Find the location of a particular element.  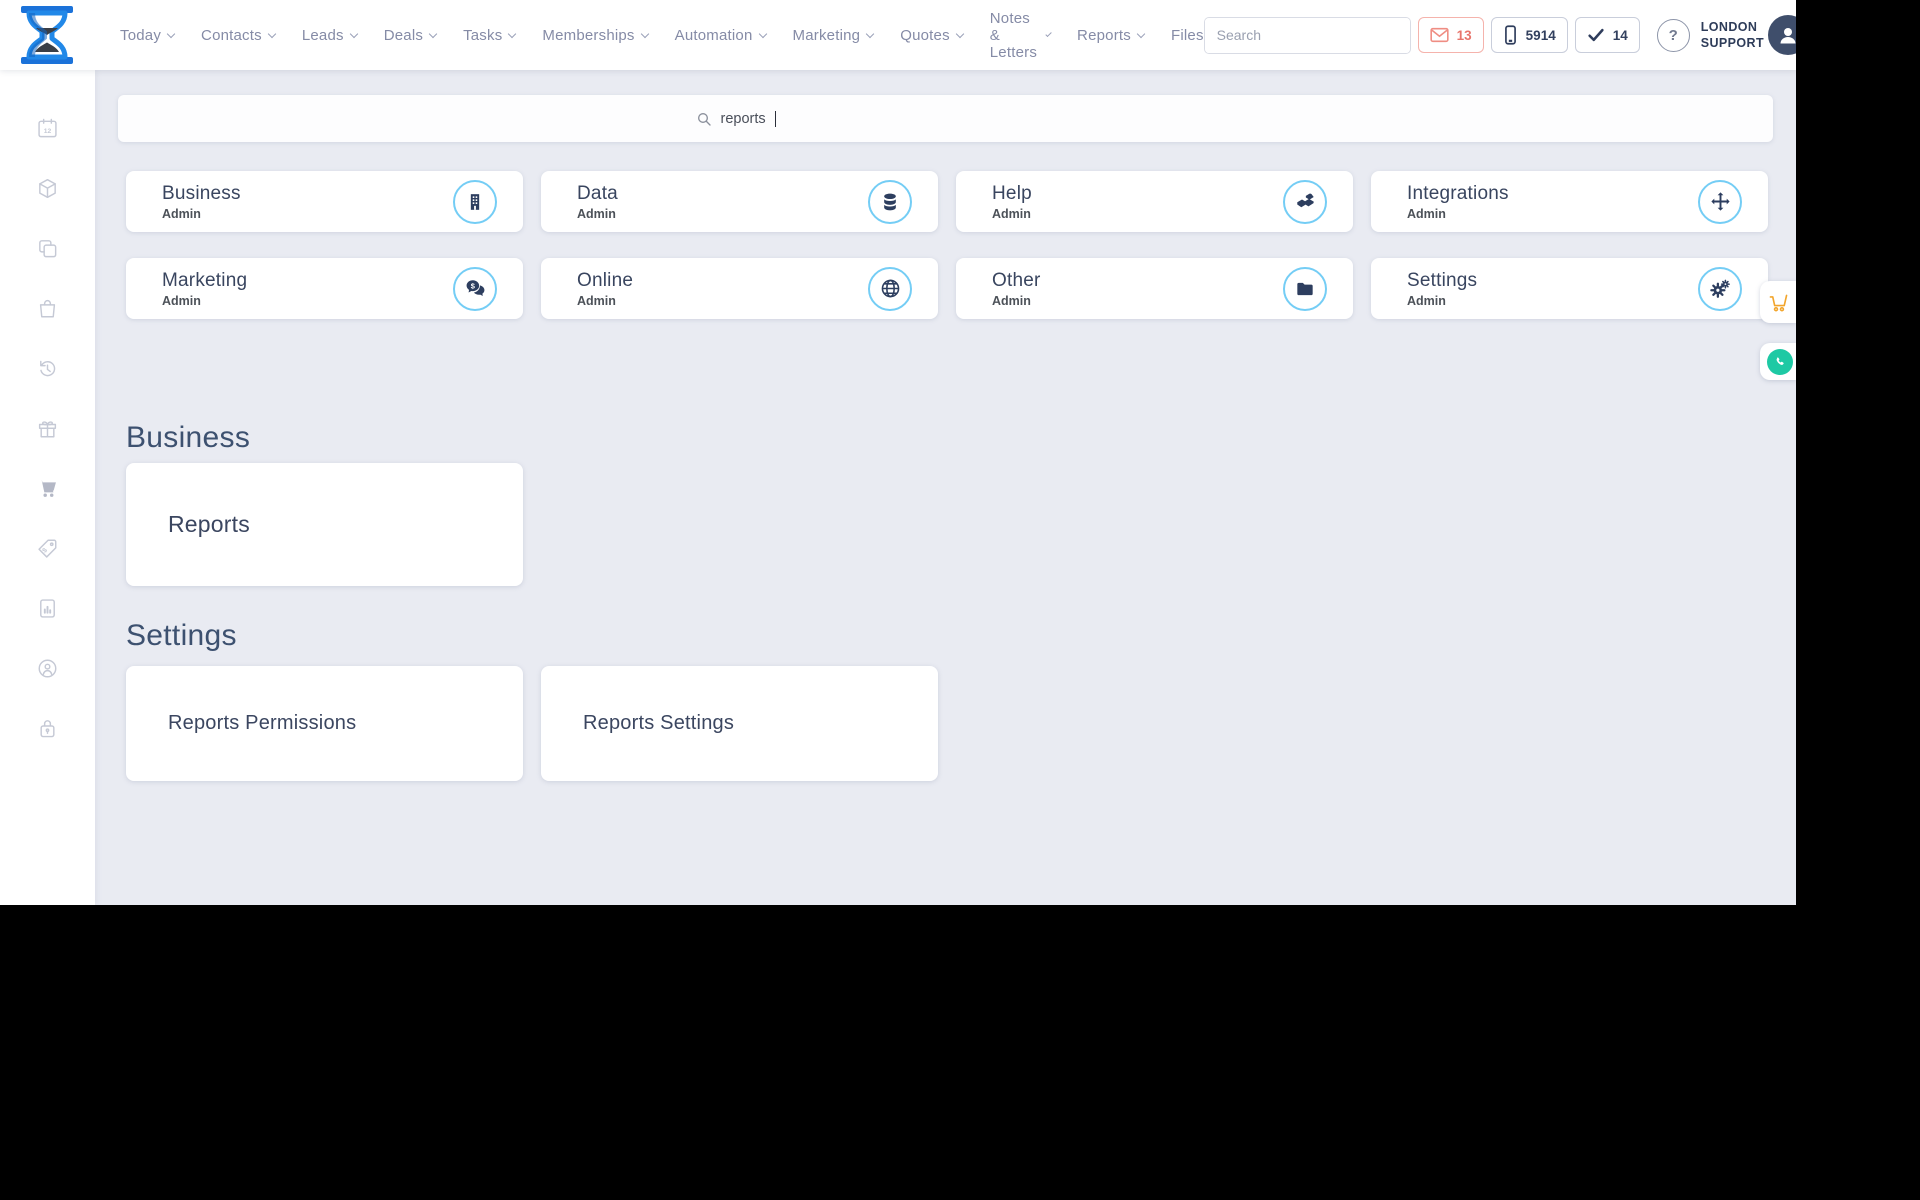

mail-icon is located at coordinates (1439, 35).